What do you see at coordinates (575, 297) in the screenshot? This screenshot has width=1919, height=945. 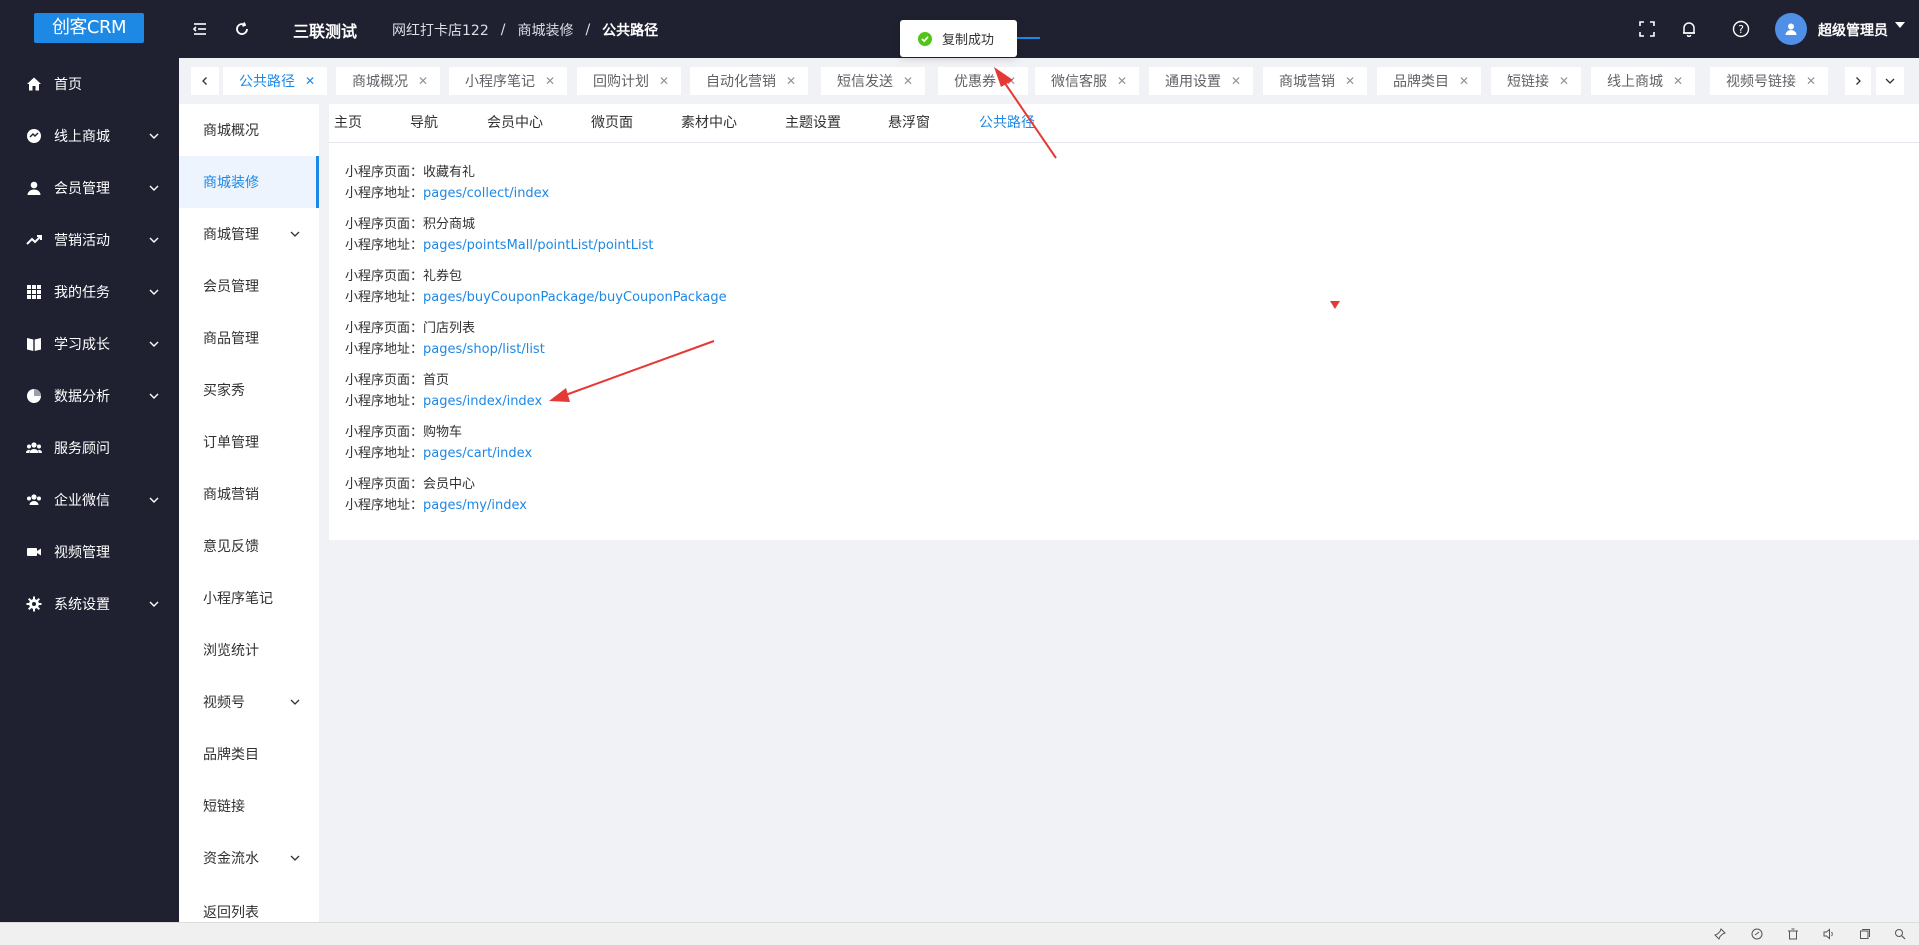 I see `path-link: pages/buyCouponPackage/buyCouponPackage` at bounding box center [575, 297].